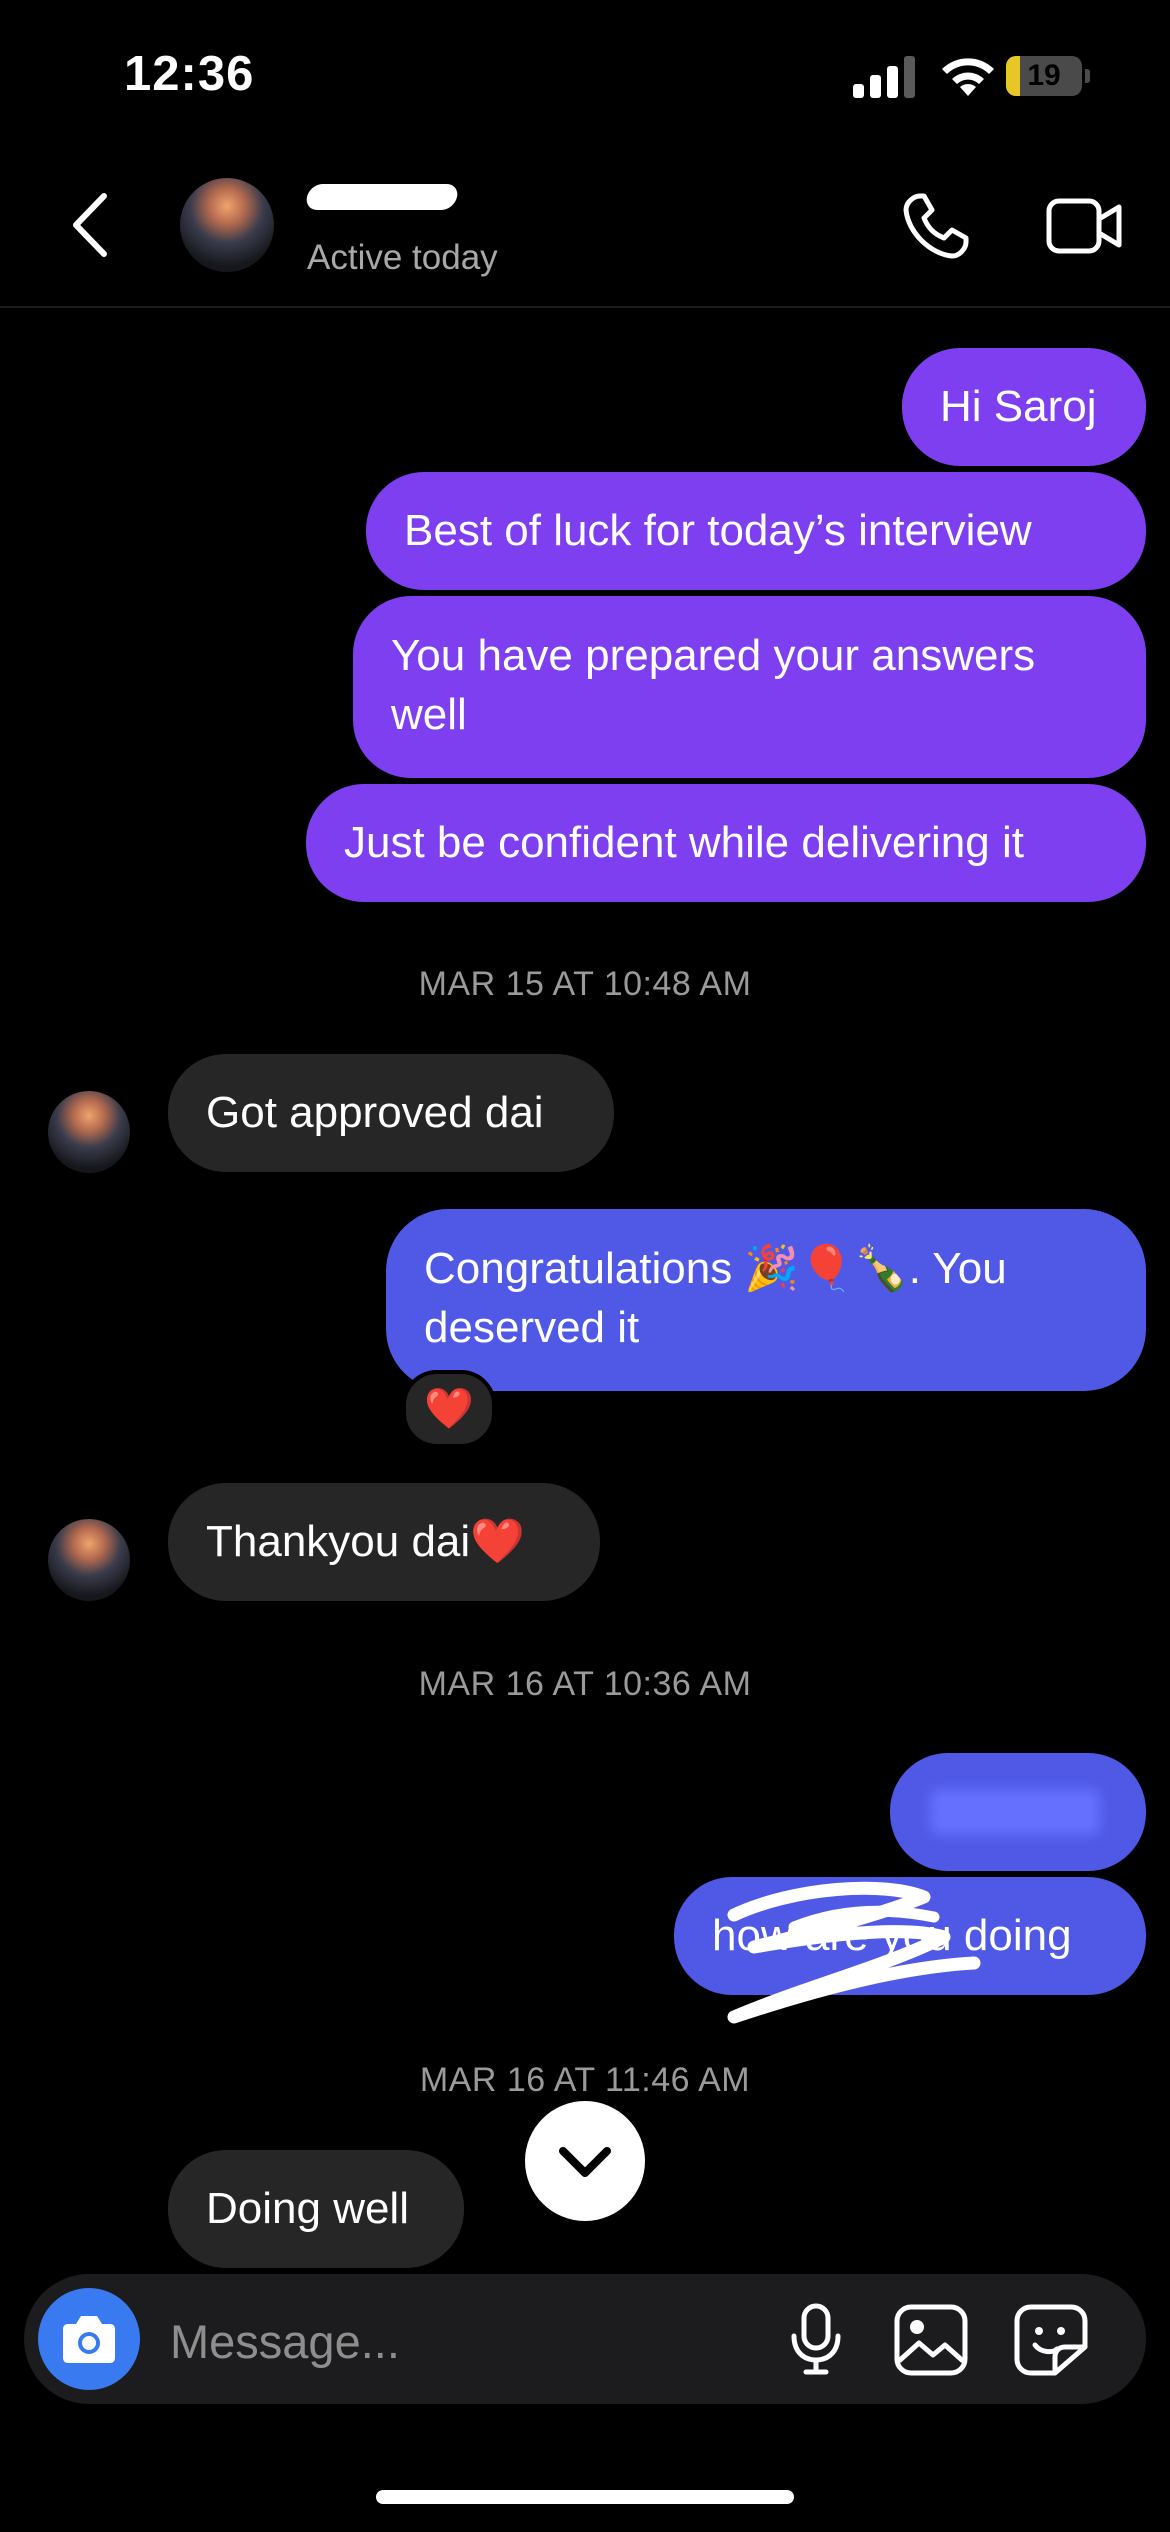 This screenshot has height=2532, width=1170. I want to click on outgoing-message: You have prepared your answers well, so click(749, 687).